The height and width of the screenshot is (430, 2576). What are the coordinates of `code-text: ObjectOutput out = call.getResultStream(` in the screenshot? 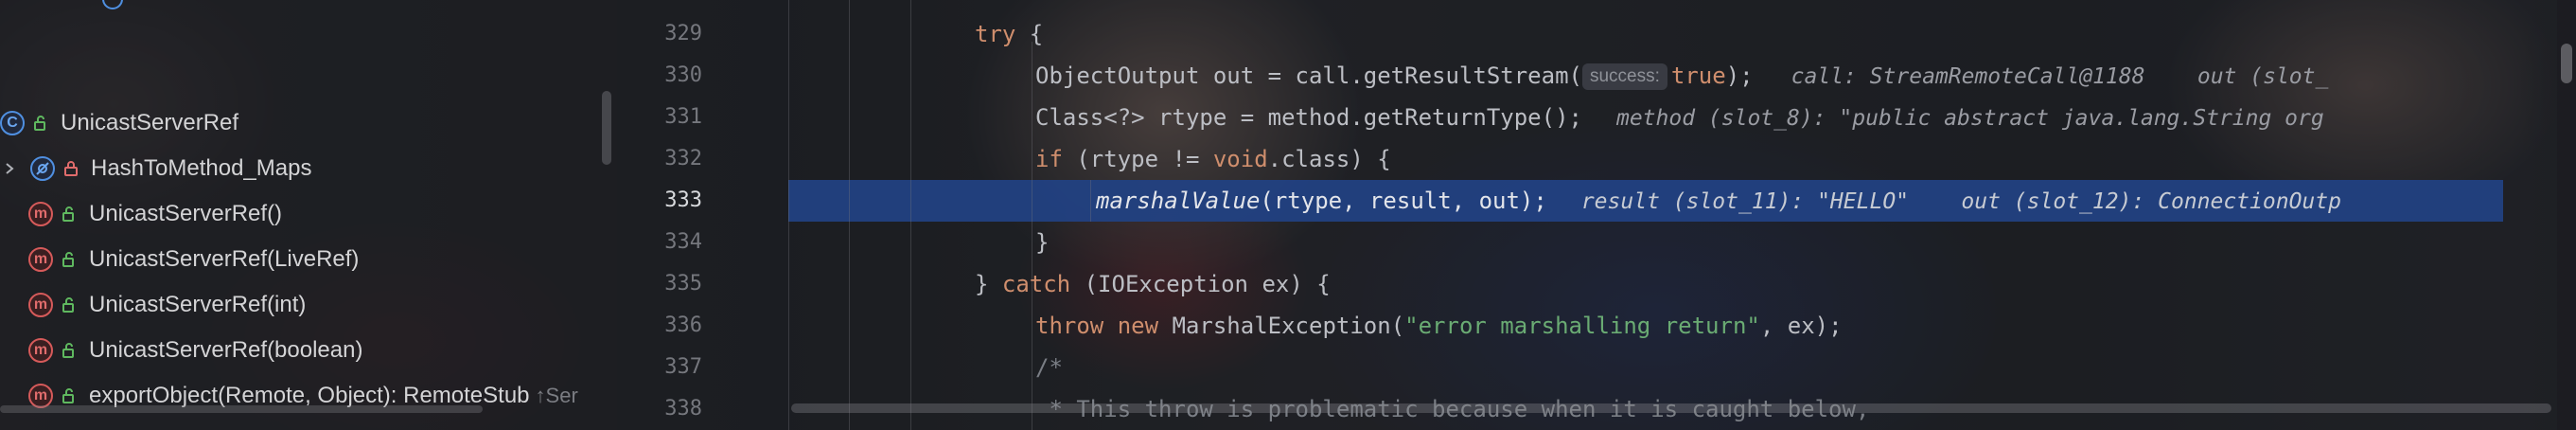 It's located at (1308, 76).